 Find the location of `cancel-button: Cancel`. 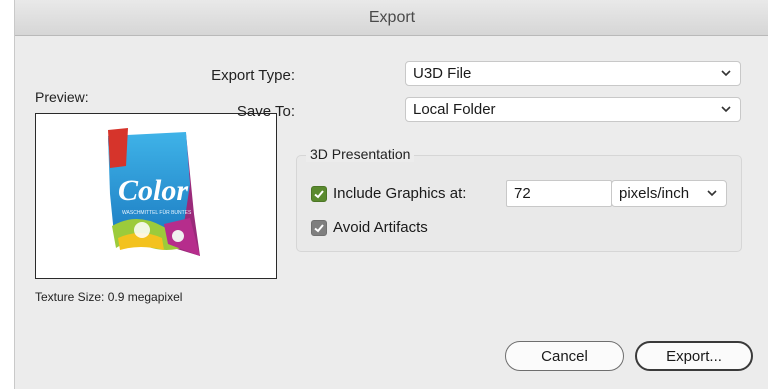

cancel-button: Cancel is located at coordinates (564, 356).